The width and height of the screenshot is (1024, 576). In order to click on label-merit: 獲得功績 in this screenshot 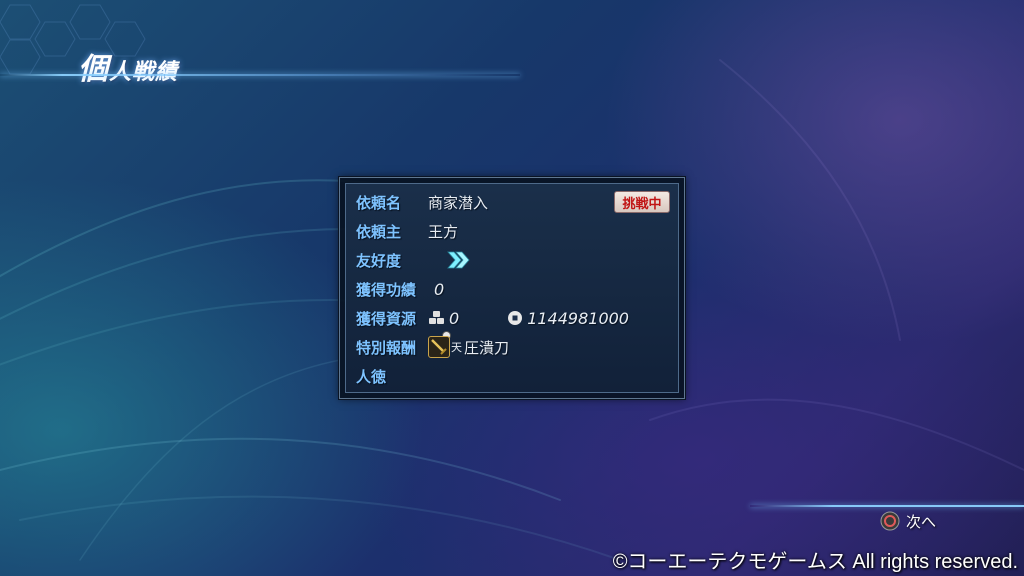, I will do `click(386, 289)`.